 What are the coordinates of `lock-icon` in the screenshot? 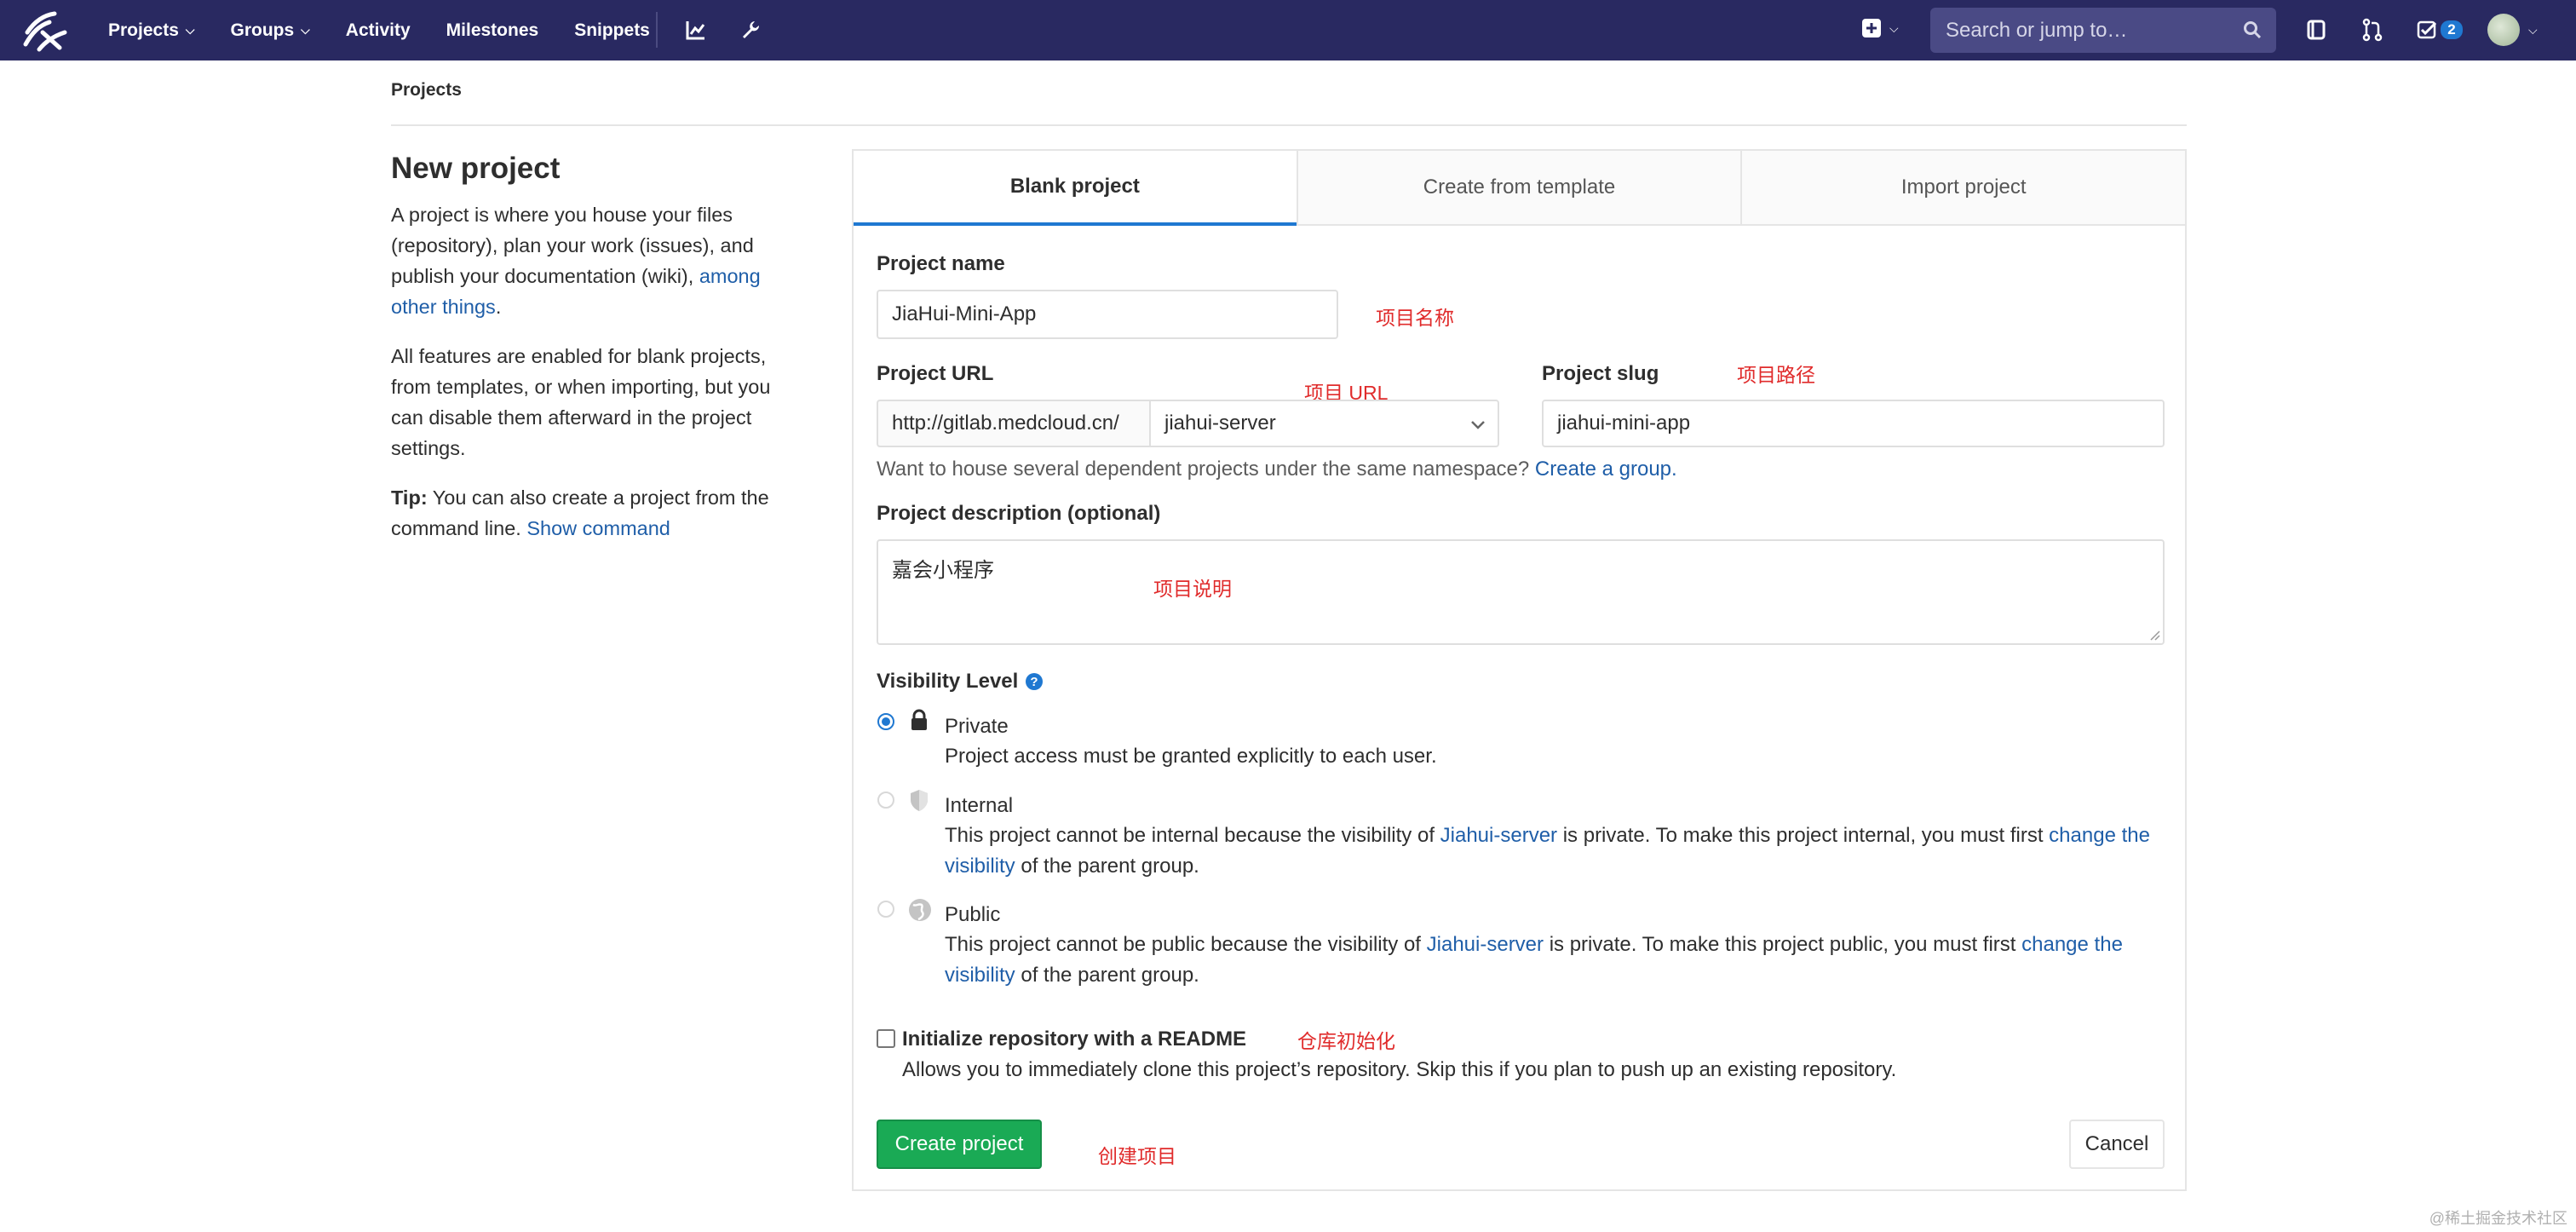 It's located at (919, 719).